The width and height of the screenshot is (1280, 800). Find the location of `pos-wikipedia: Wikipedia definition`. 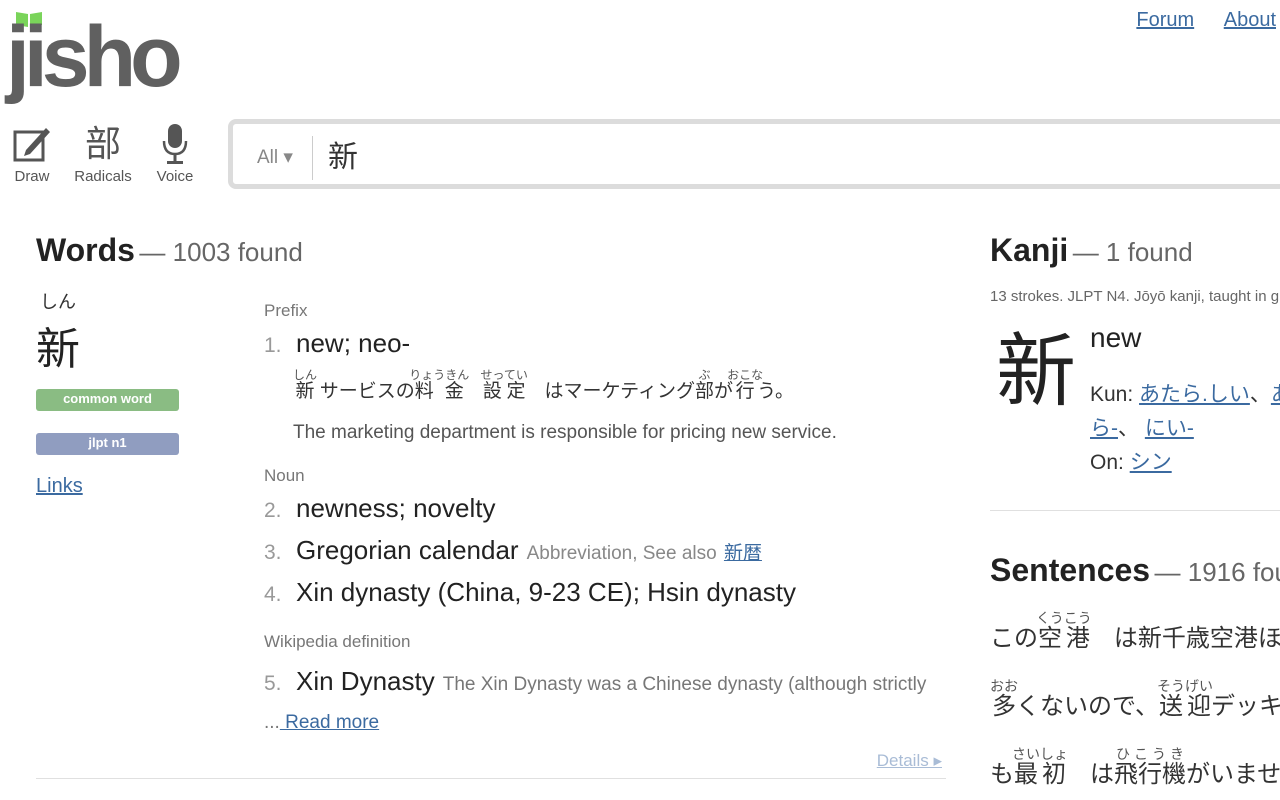

pos-wikipedia: Wikipedia definition is located at coordinates (337, 641).